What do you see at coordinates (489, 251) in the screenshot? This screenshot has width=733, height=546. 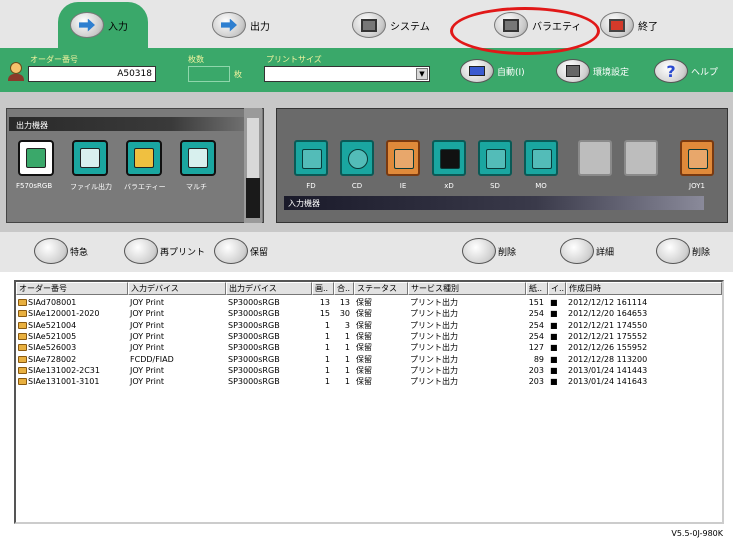 I see `delete-image-button: 削除` at bounding box center [489, 251].